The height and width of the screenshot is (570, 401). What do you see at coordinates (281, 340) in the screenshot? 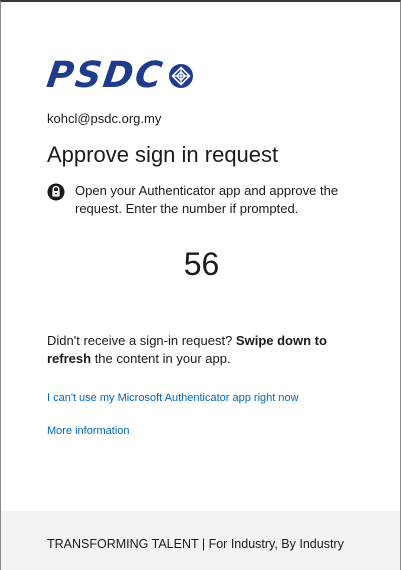
I see `hint-bold-swipe: Swipe down to` at bounding box center [281, 340].